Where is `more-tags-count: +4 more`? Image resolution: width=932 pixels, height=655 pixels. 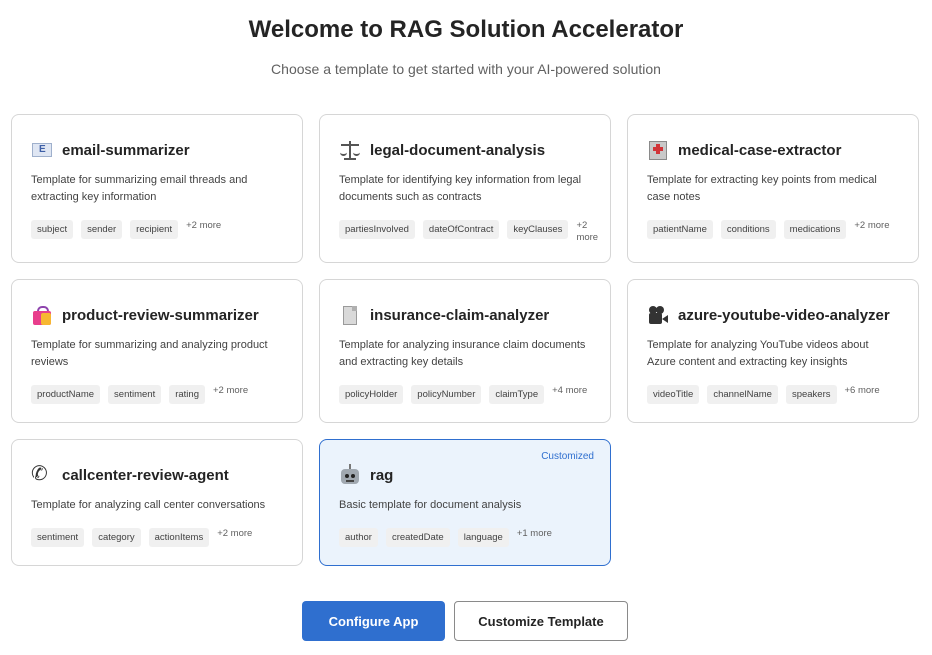 more-tags-count: +4 more is located at coordinates (570, 390).